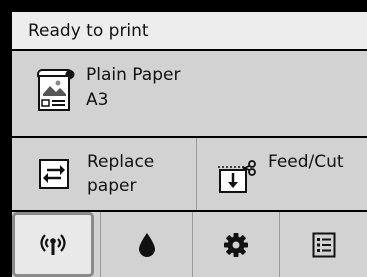  What do you see at coordinates (54, 174) in the screenshot?
I see `replace-paper-icon` at bounding box center [54, 174].